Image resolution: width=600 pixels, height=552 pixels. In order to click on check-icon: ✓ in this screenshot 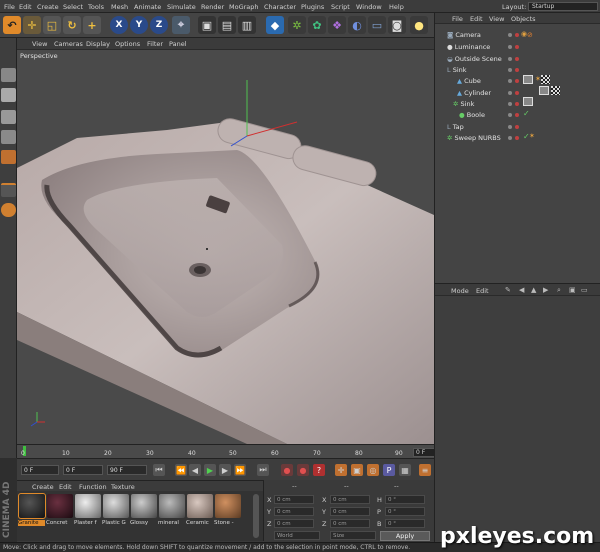, I will do `click(526, 113)`.